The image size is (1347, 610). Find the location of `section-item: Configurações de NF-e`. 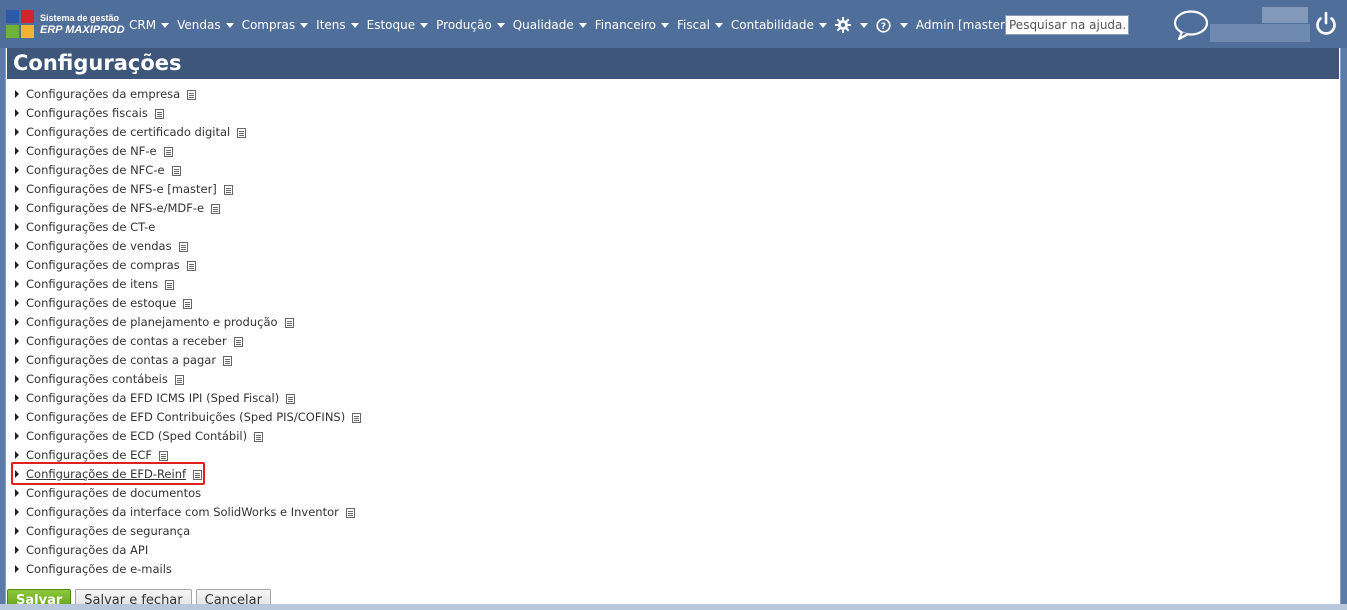

section-item: Configurações de NF-e is located at coordinates (188, 150).